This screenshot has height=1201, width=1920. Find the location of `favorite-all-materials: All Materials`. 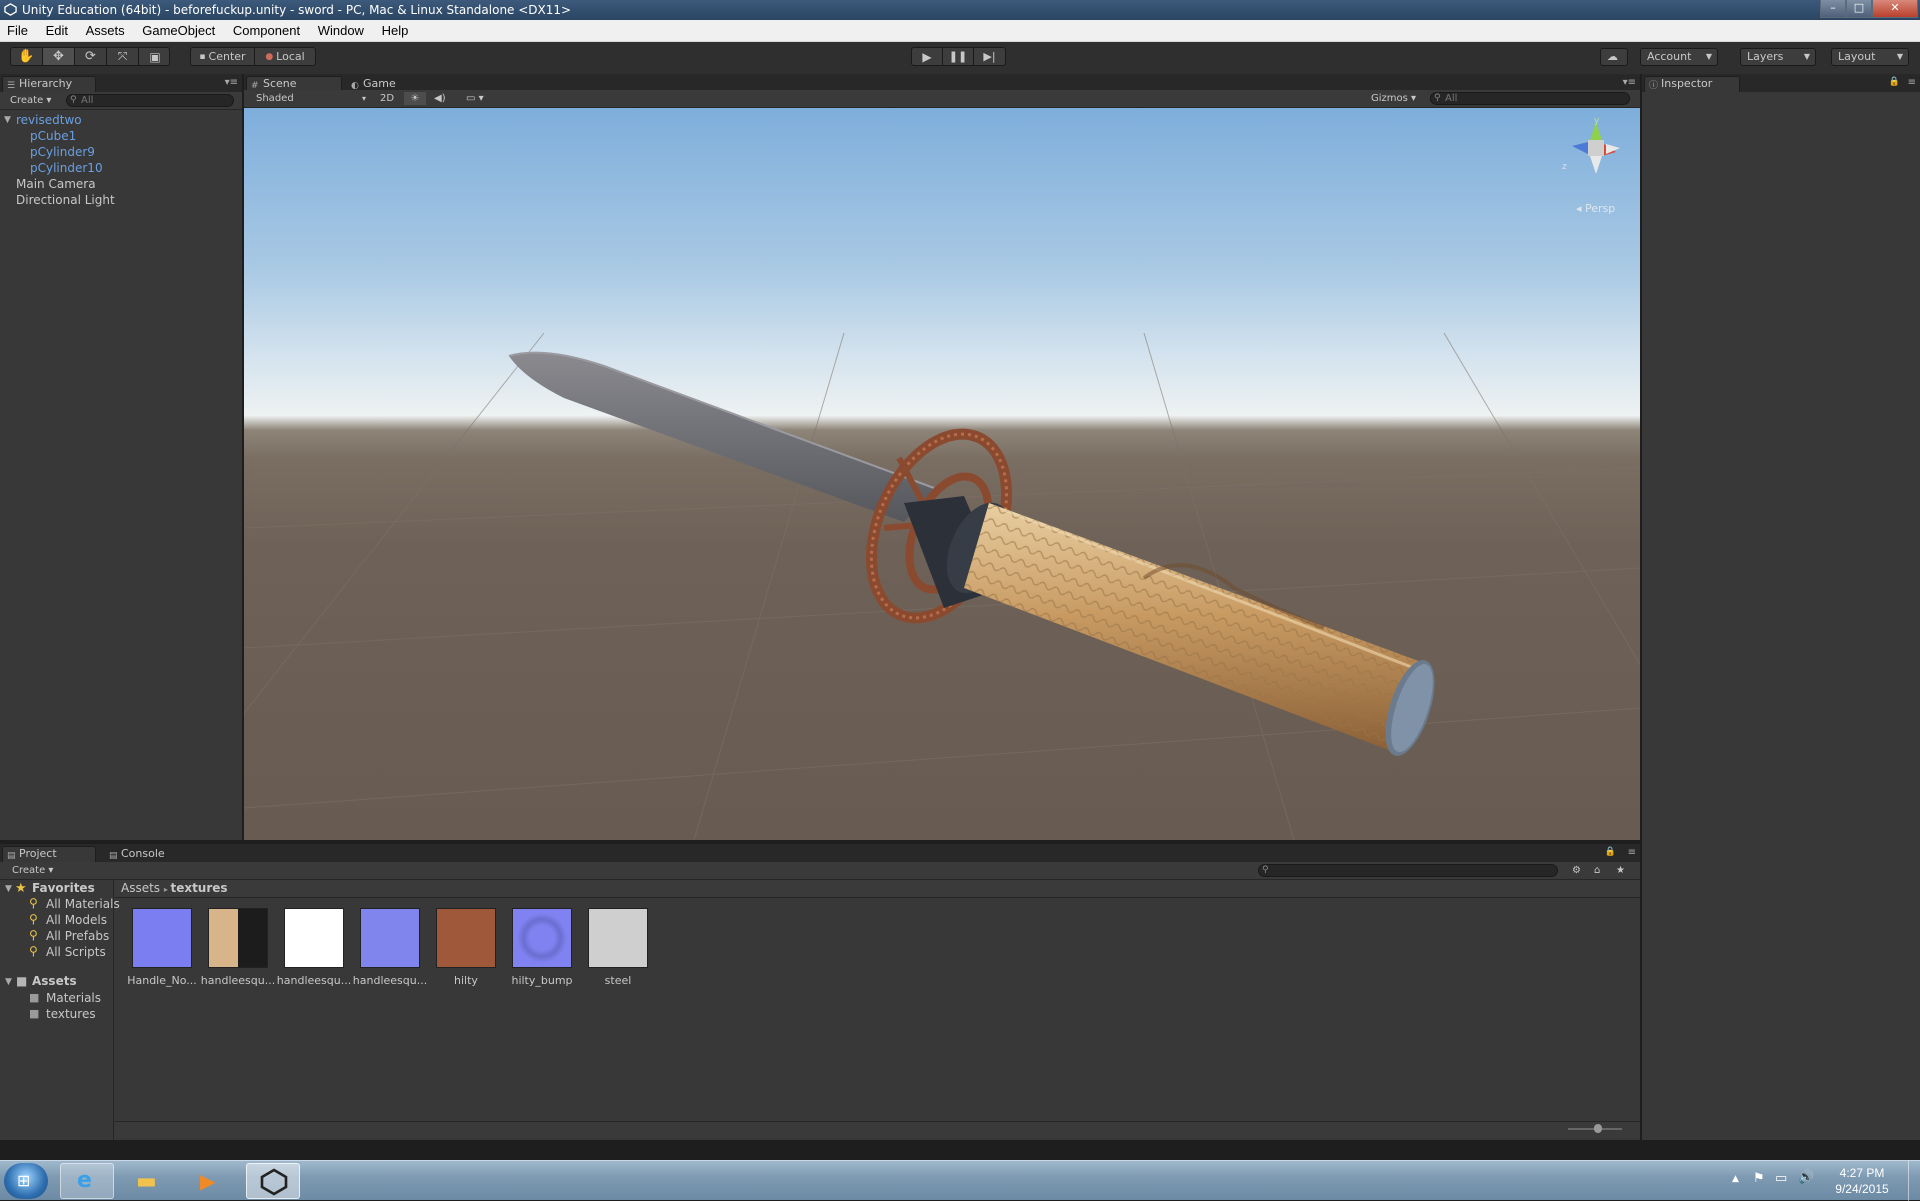

favorite-all-materials: All Materials is located at coordinates (83, 904).